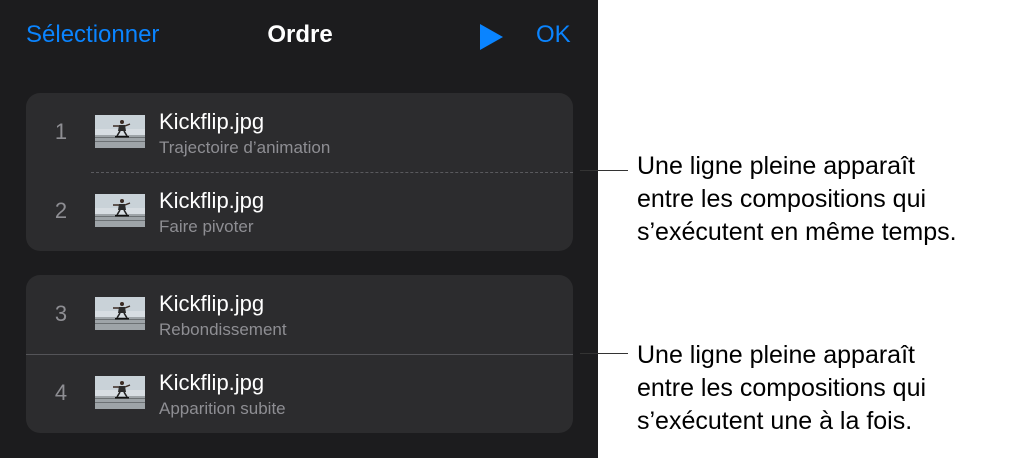 The width and height of the screenshot is (1011, 458). I want to click on build-effect: Trajectoire d’animation, so click(245, 147).